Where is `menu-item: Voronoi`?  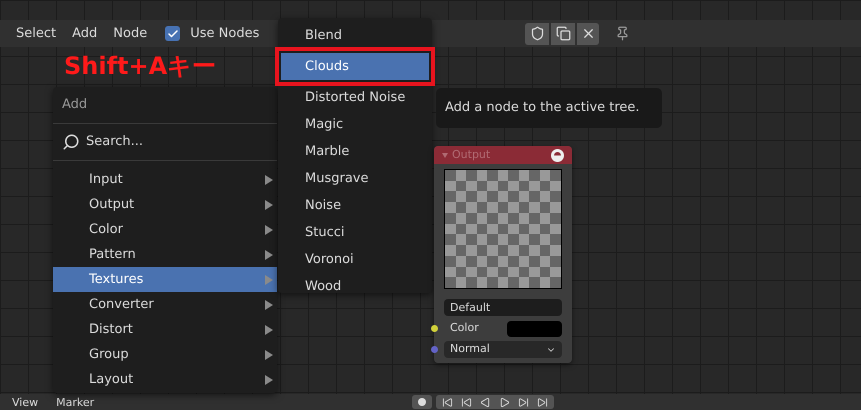
menu-item: Voronoi is located at coordinates (355, 259).